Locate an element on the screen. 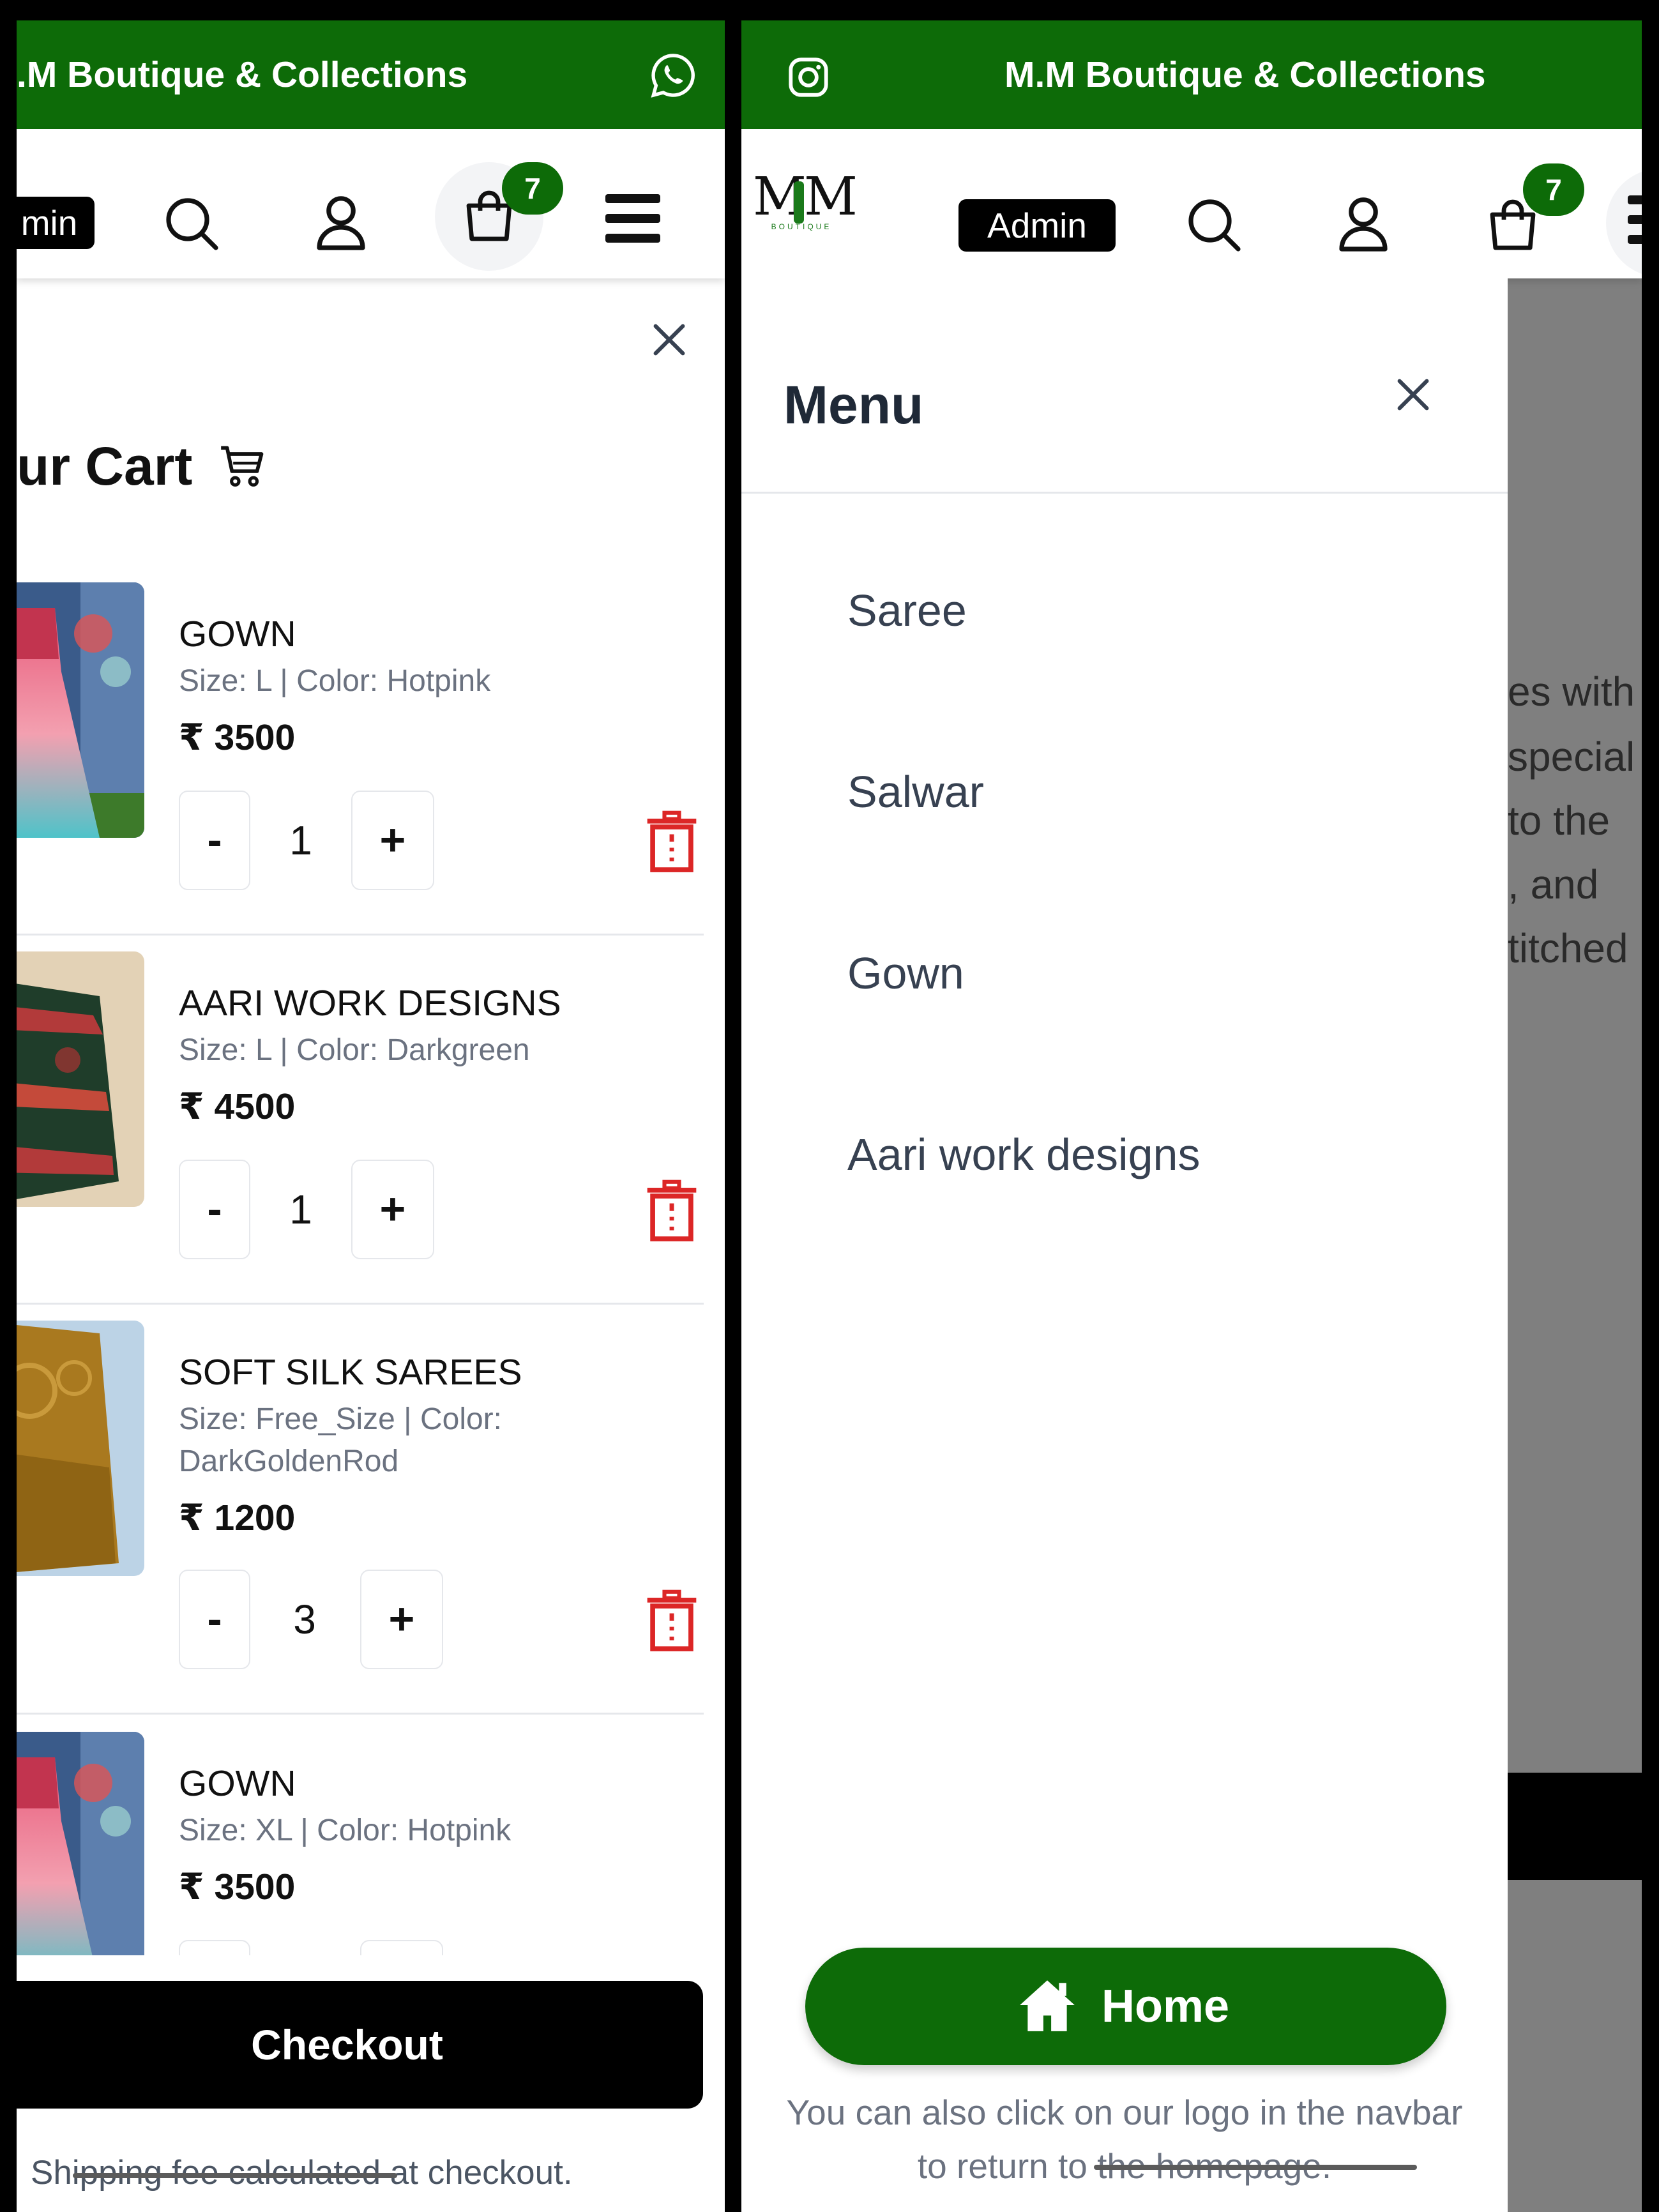  checkout-button: Checkout is located at coordinates (360, 2045).